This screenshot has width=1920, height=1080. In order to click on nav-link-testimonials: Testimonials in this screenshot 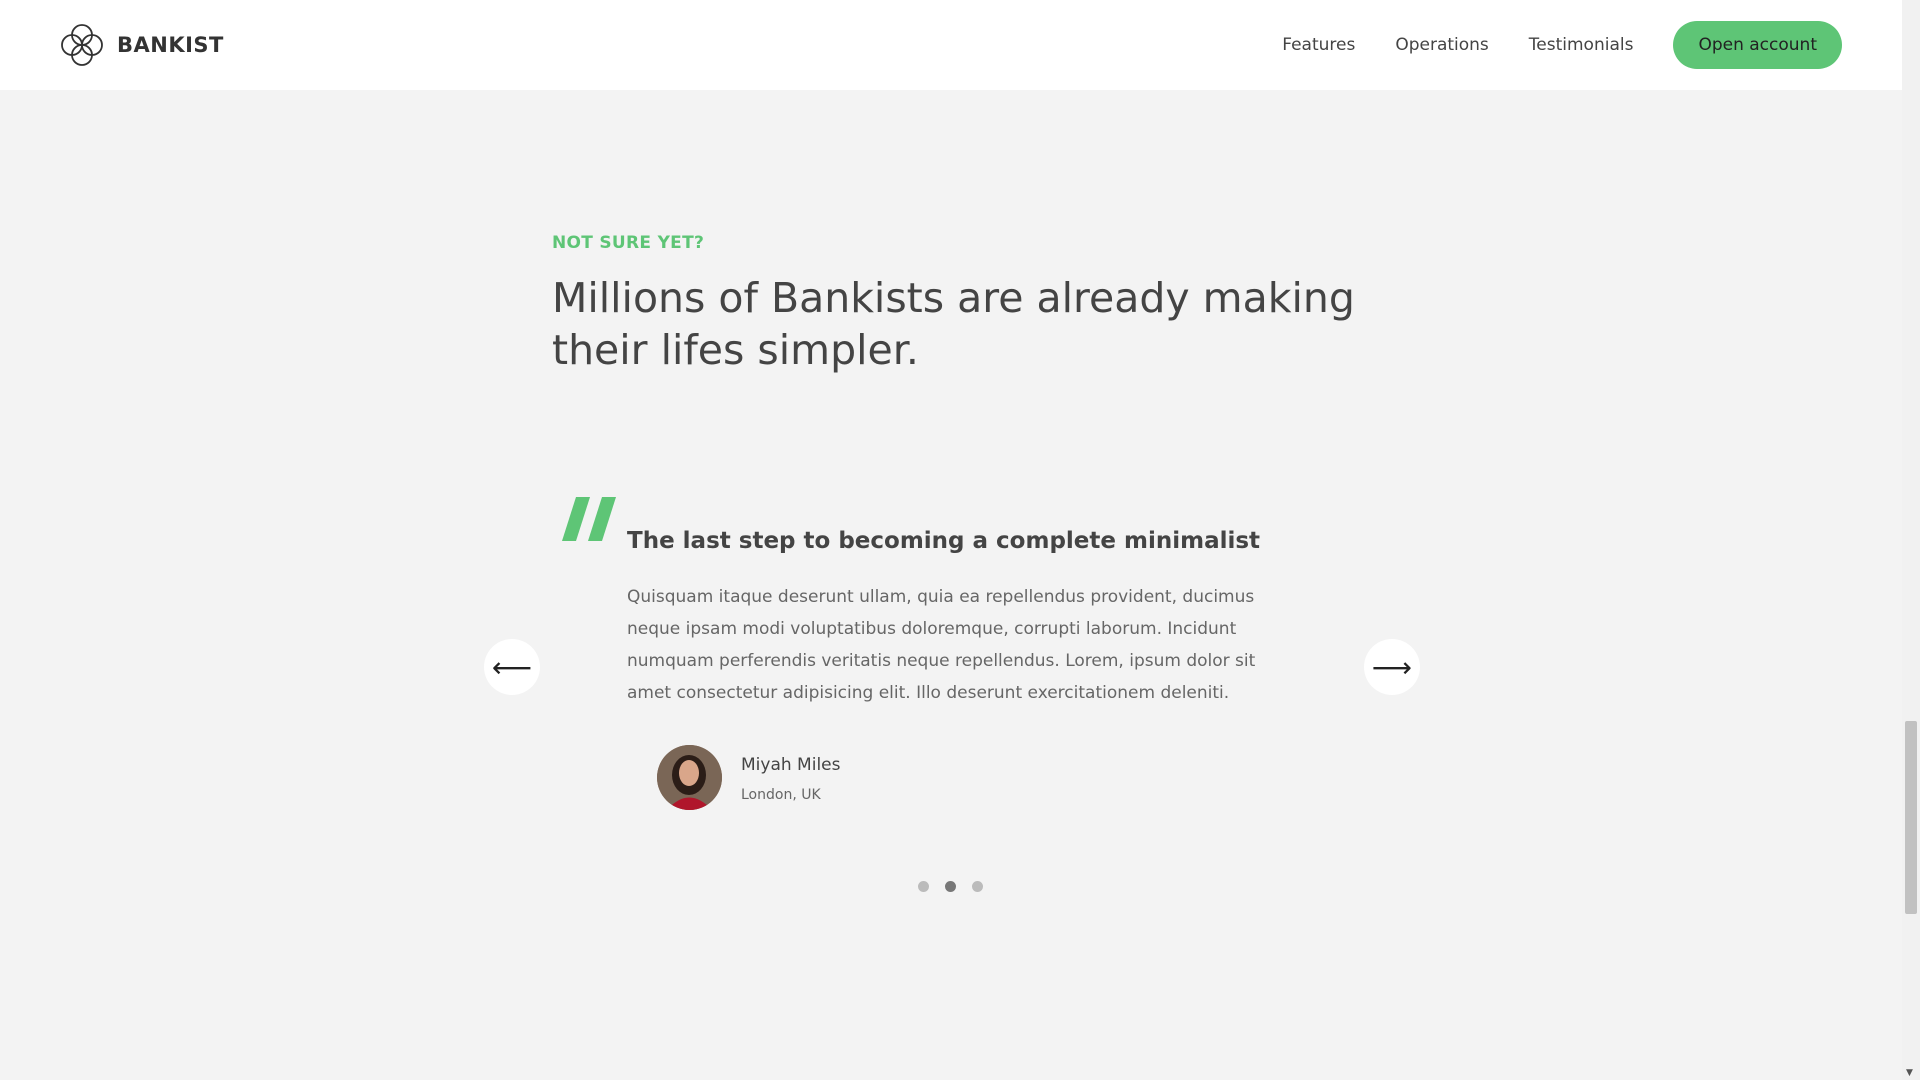, I will do `click(1581, 45)`.